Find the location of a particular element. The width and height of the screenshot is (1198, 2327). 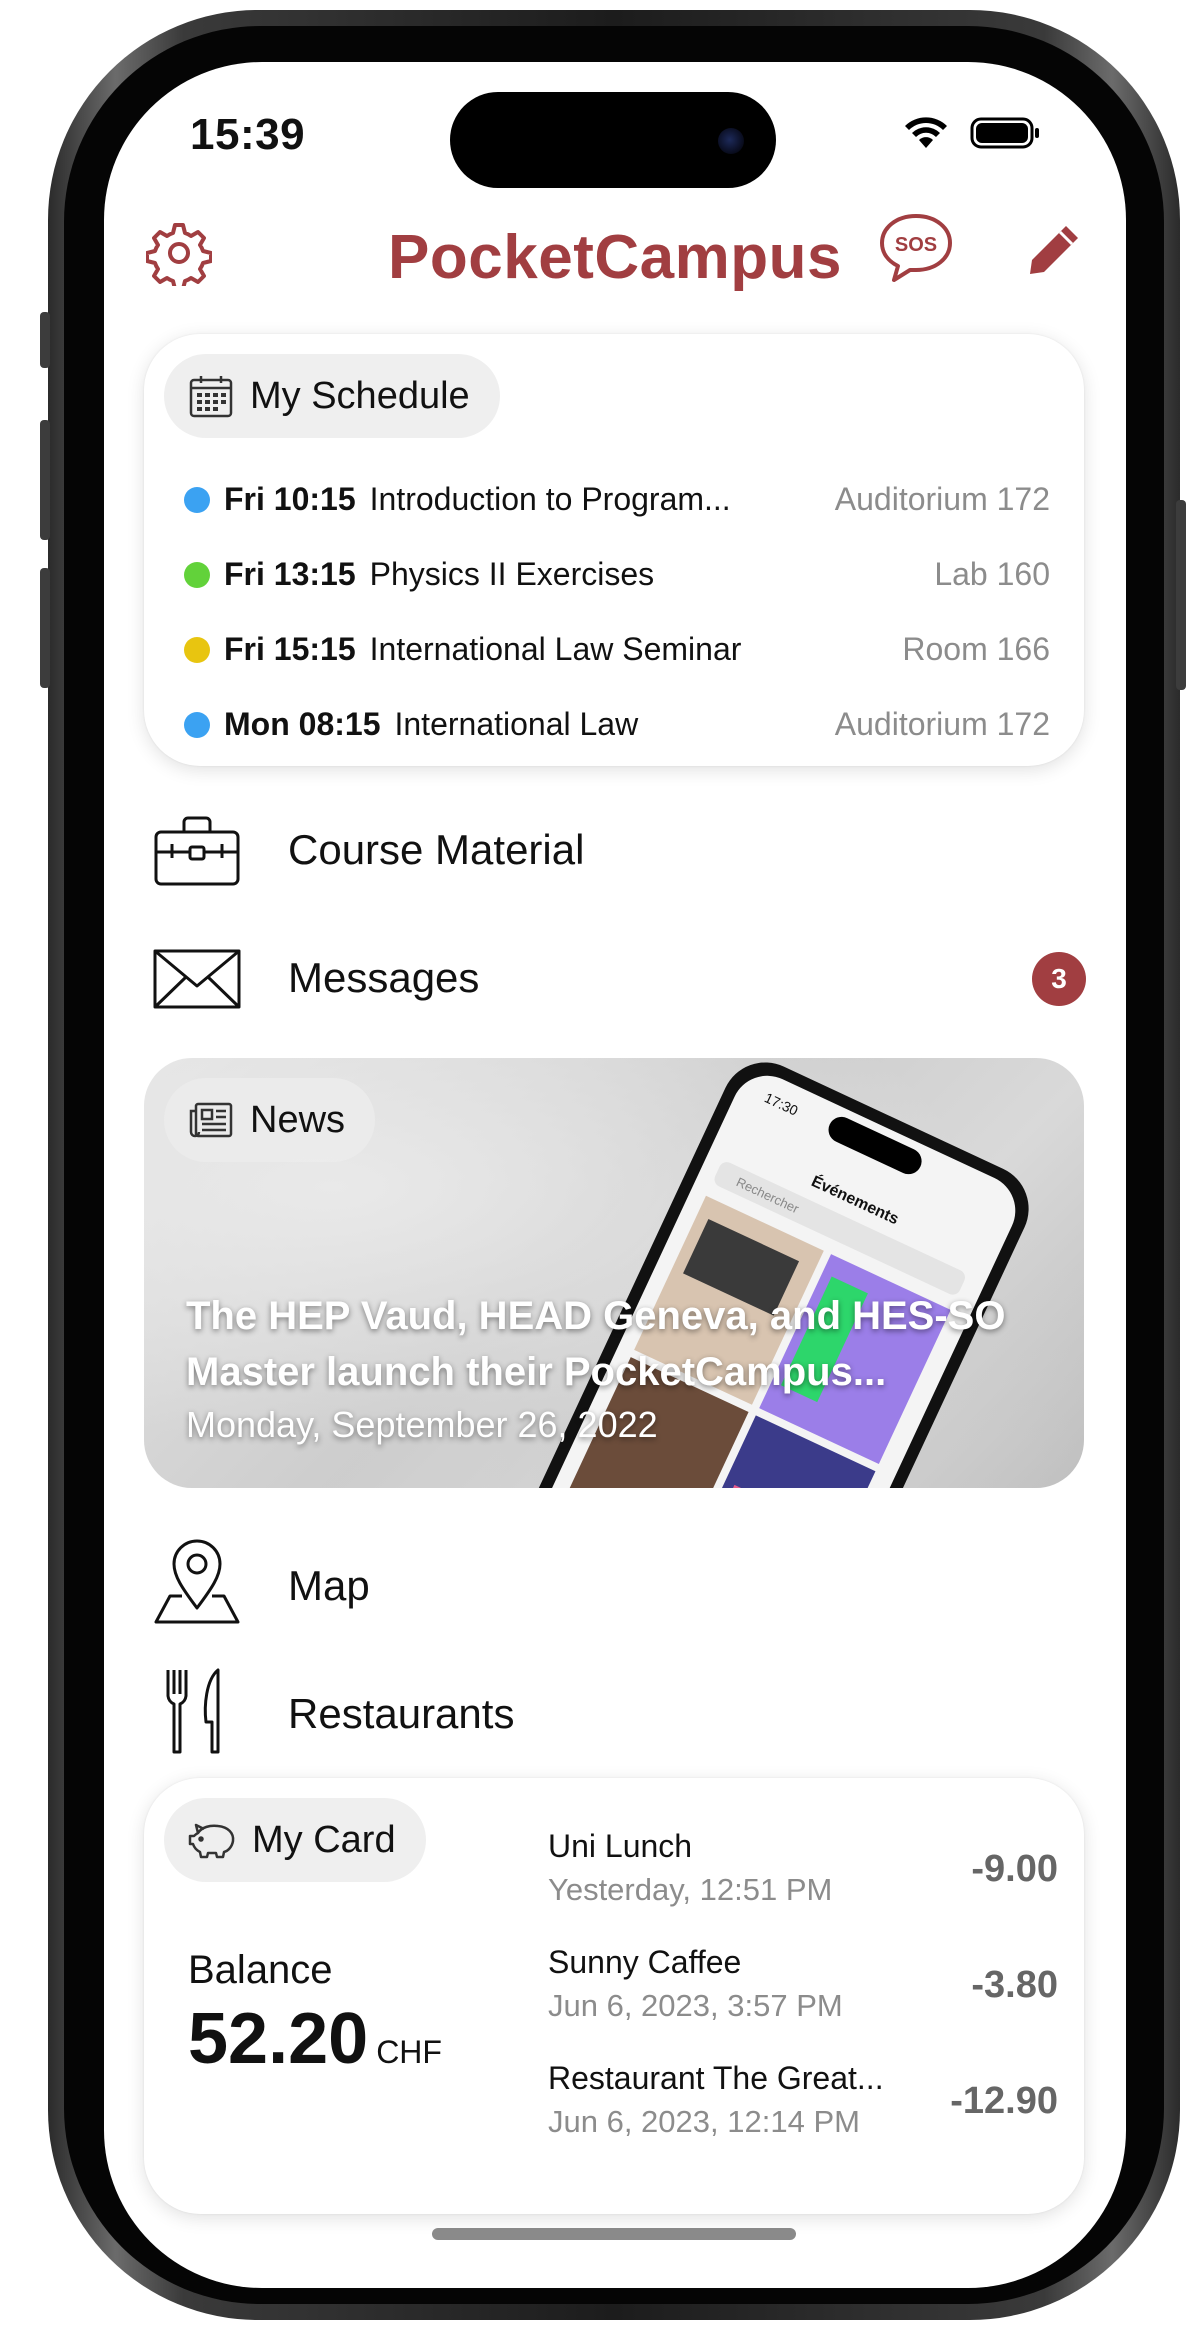

transaction-date: Jun 6, 2023, 3:57 PM is located at coordinates (695, 2005).